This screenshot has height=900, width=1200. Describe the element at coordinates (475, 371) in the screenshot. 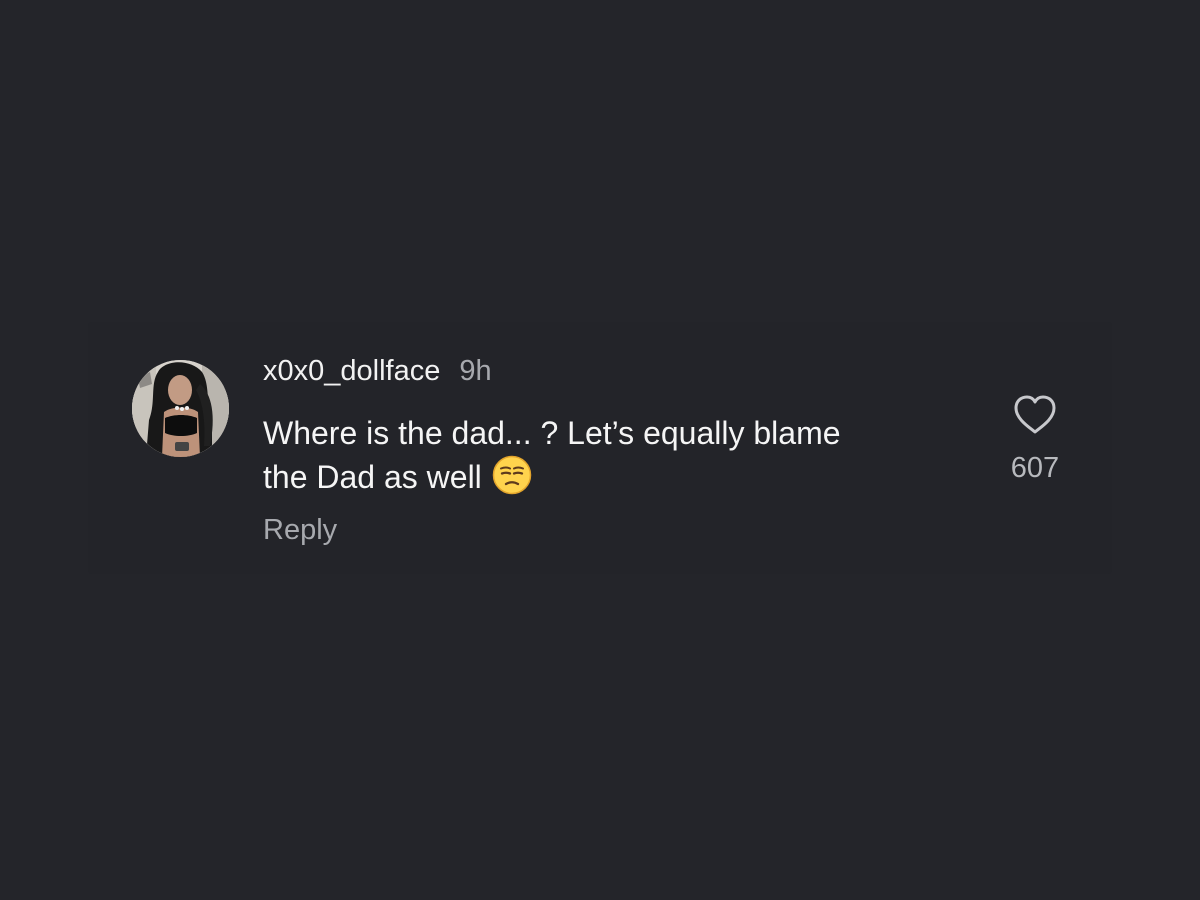

I see `comment-timestamp: 9h` at that location.